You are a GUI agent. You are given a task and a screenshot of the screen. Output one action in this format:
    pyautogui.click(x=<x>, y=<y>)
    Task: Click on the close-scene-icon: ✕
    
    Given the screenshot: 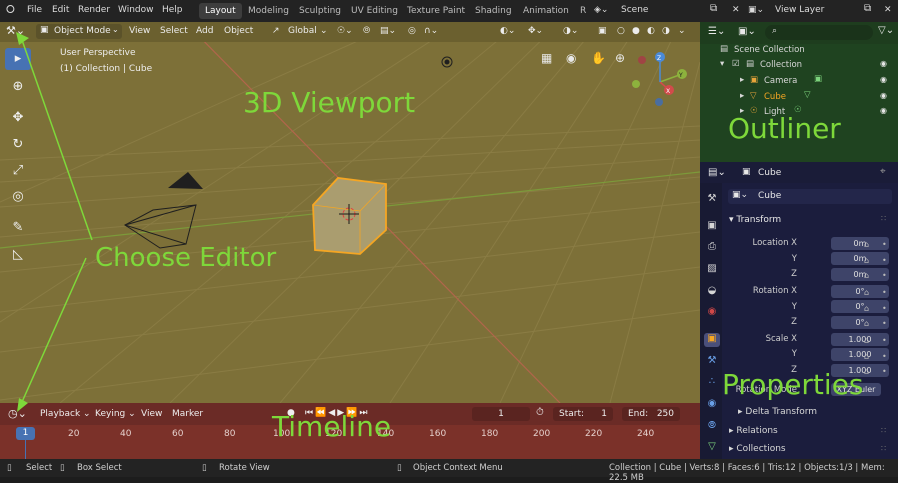 What is the action you would take?
    pyautogui.click(x=736, y=10)
    